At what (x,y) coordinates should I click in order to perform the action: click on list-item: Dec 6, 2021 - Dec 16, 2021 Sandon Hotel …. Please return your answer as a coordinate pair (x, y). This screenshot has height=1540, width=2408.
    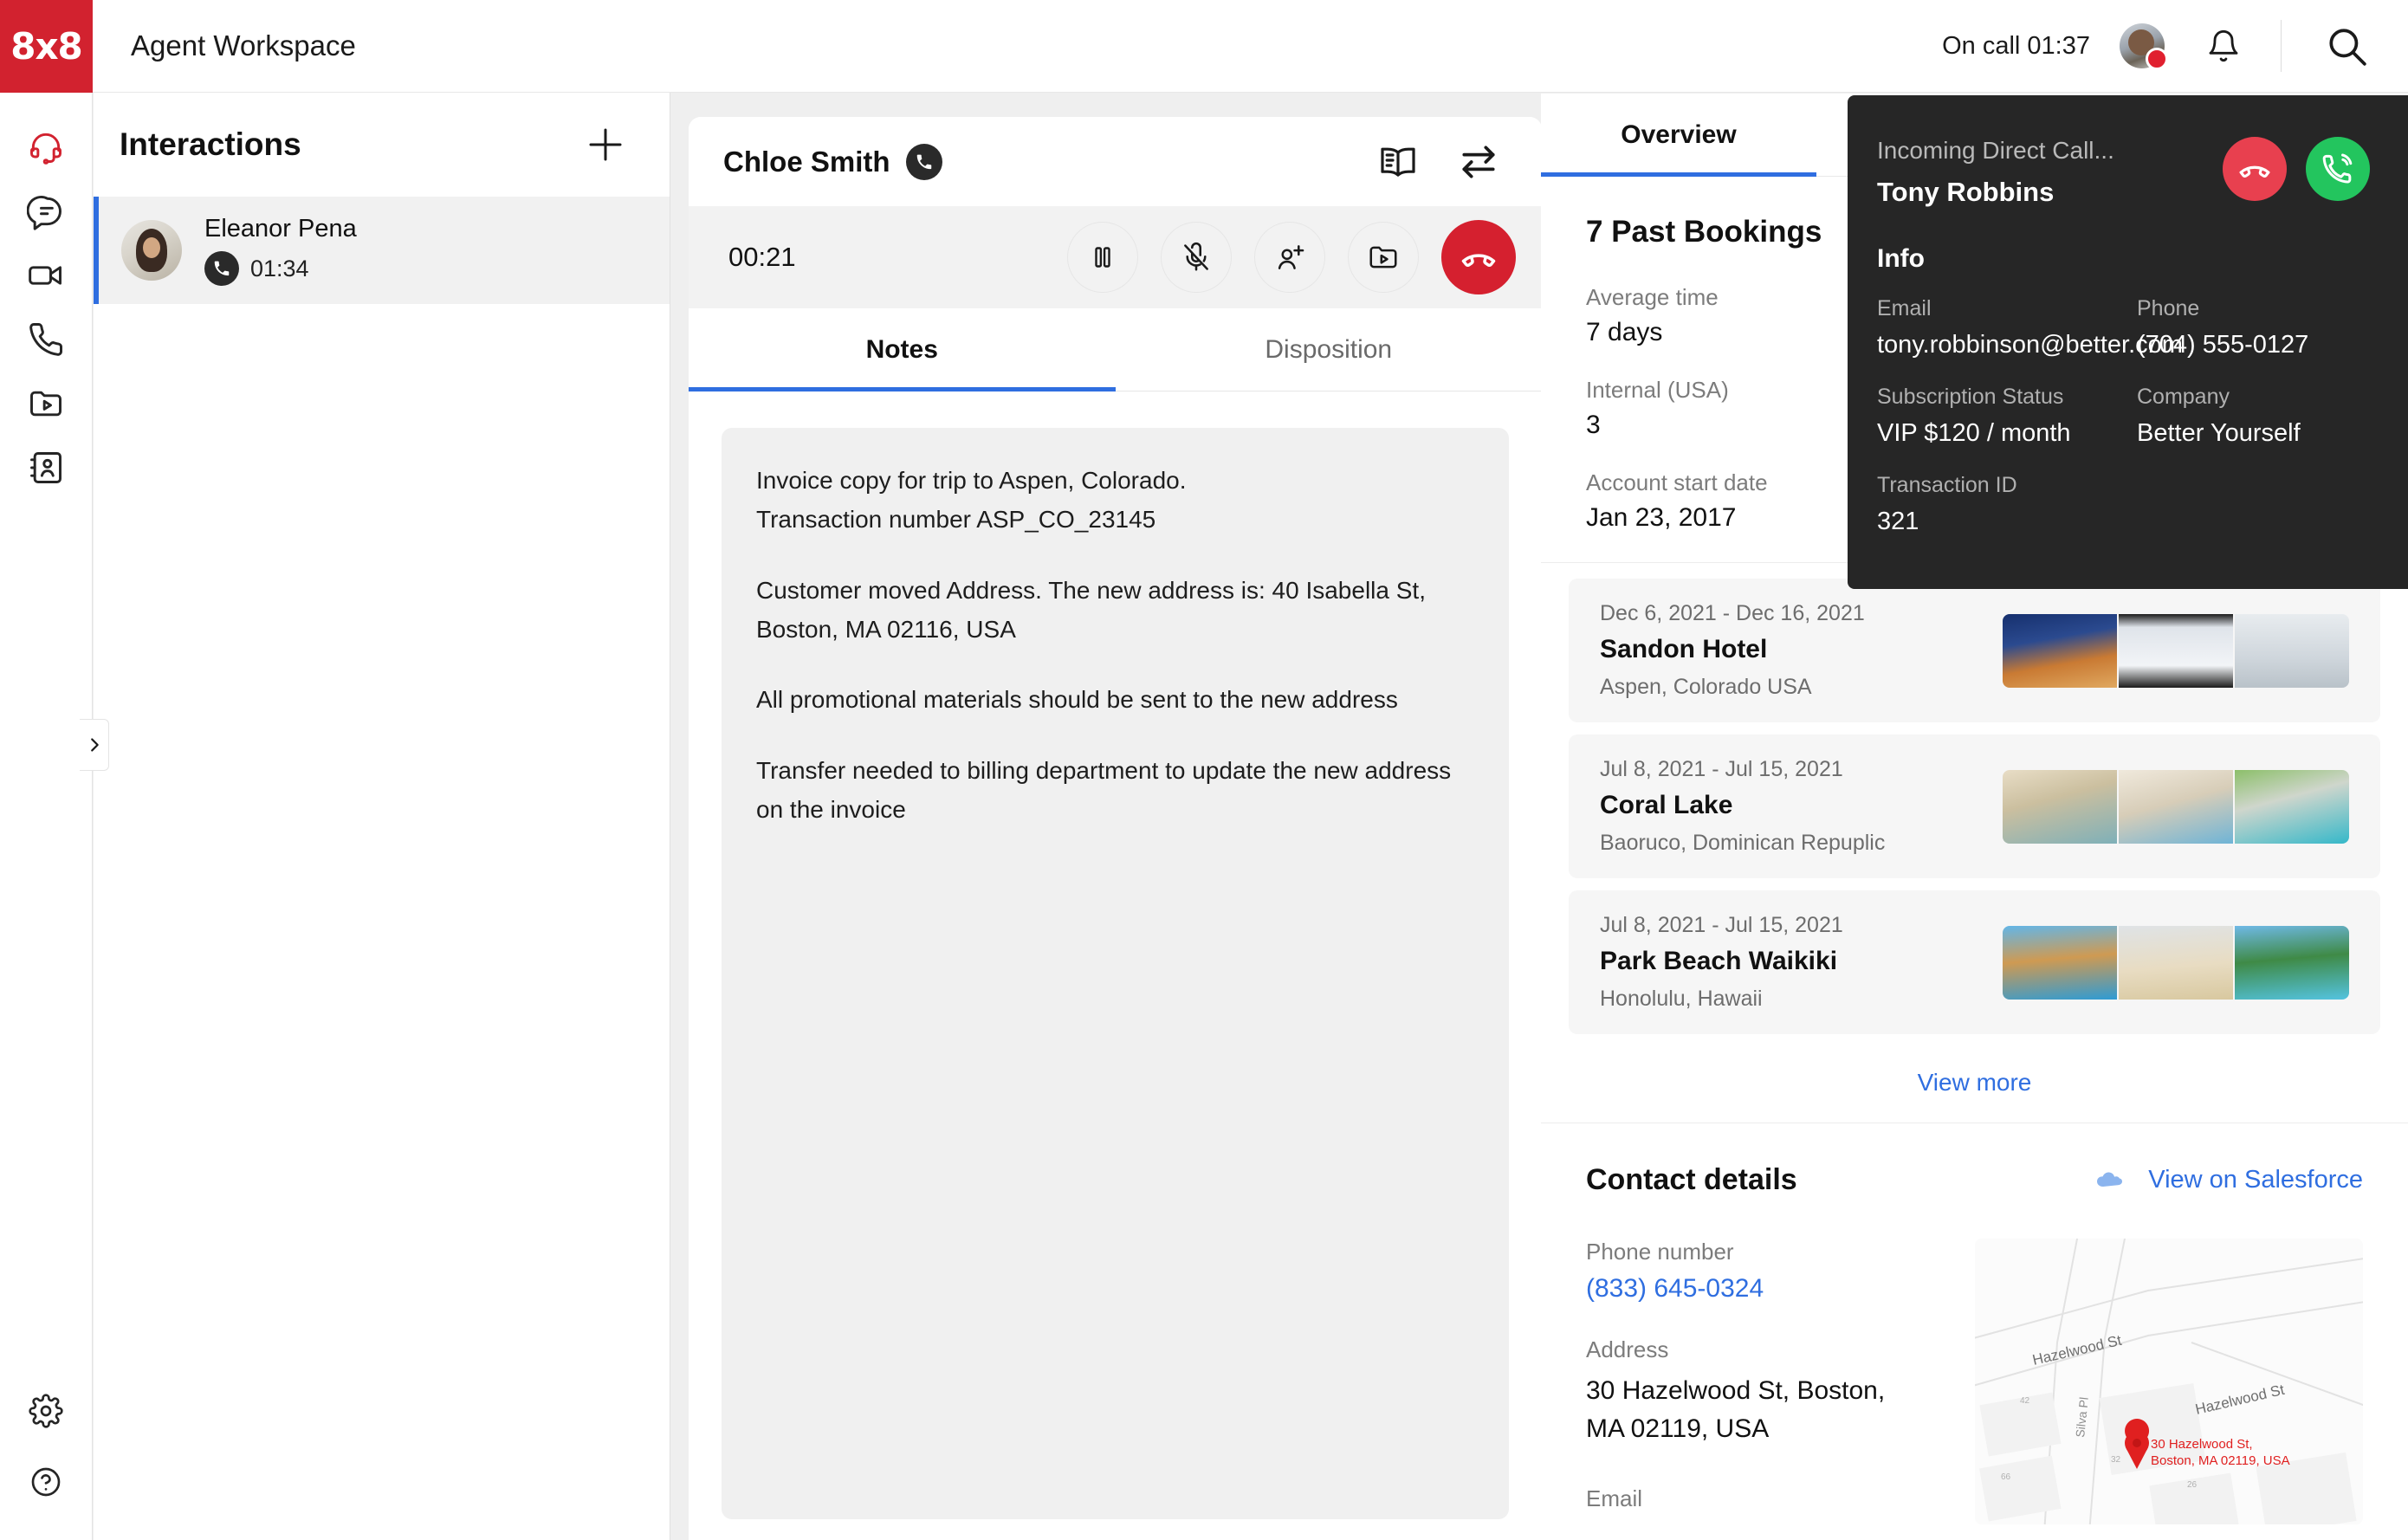
    Looking at the image, I should click on (1974, 650).